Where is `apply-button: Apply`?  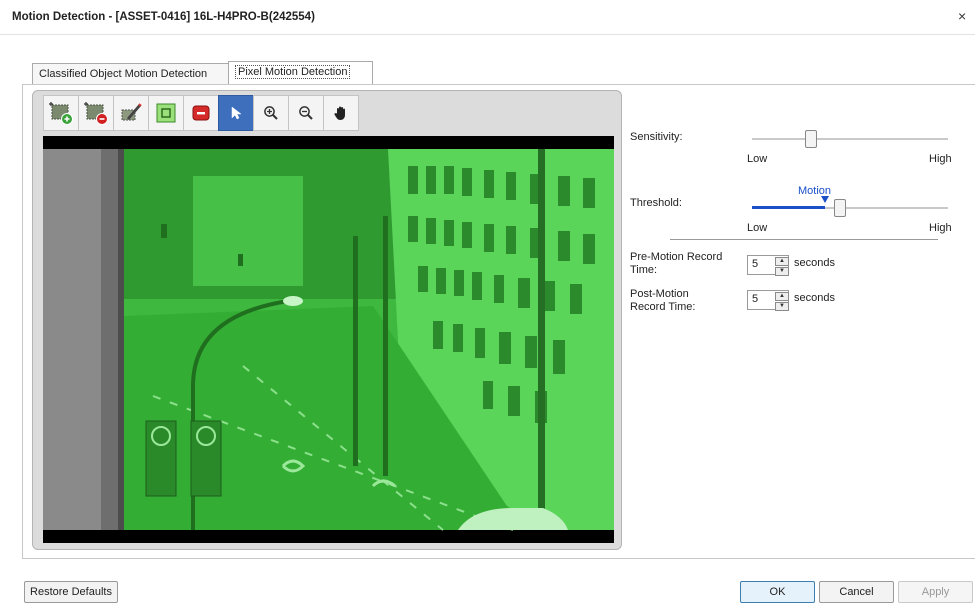
apply-button: Apply is located at coordinates (935, 592).